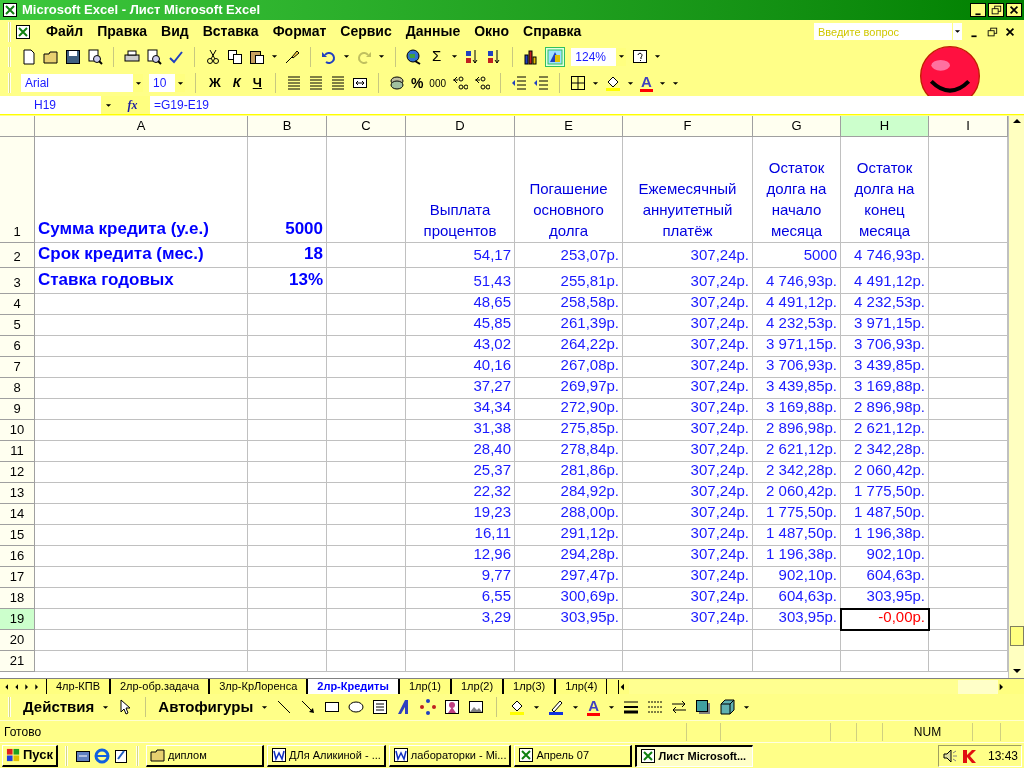 This screenshot has height=768, width=1024. Describe the element at coordinates (29, 56) in the screenshot. I see `new-document-icon` at that location.